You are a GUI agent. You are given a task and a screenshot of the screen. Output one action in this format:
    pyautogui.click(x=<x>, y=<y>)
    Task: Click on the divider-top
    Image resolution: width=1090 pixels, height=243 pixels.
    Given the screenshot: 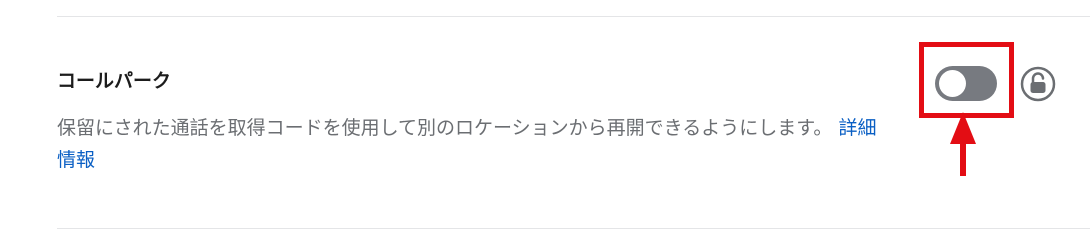 What is the action you would take?
    pyautogui.click(x=573, y=16)
    